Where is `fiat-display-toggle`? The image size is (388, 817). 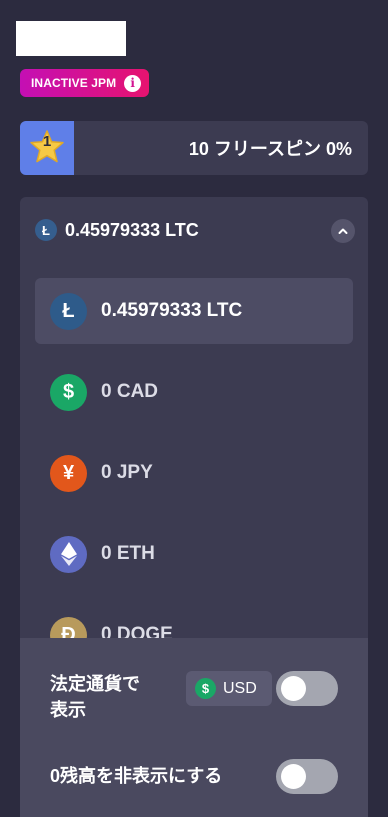 fiat-display-toggle is located at coordinates (307, 688).